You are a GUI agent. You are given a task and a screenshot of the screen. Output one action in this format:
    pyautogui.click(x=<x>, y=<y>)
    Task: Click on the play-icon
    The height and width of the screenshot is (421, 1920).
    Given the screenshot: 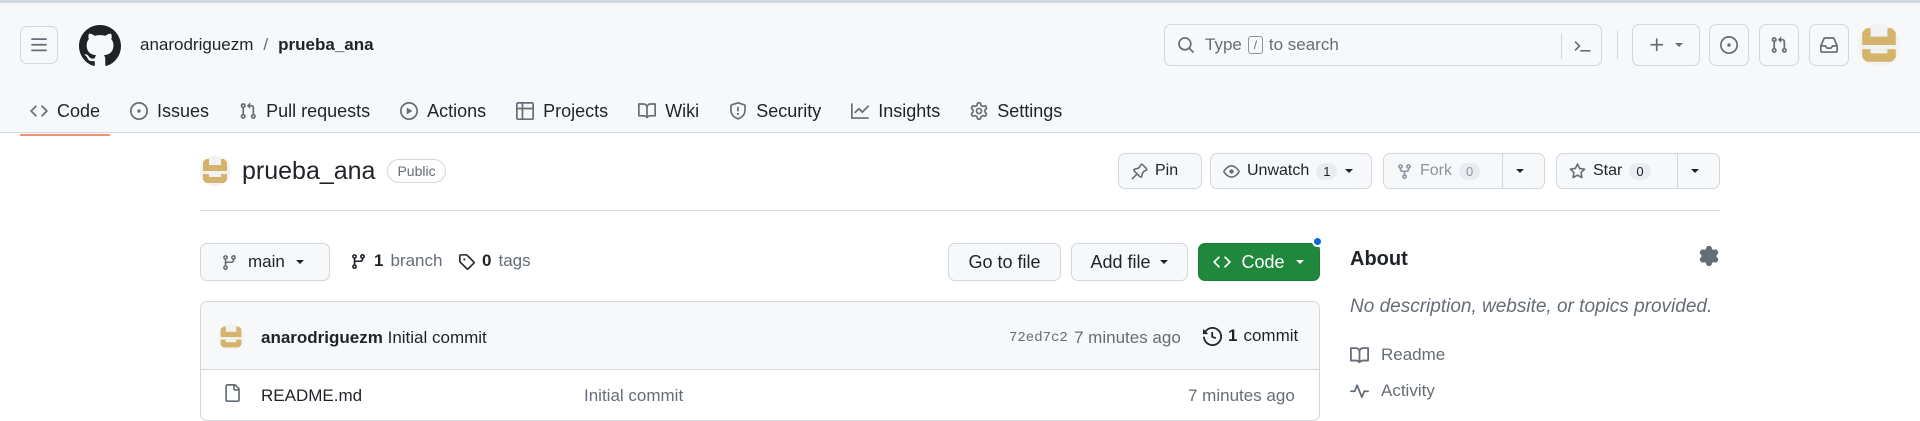 What is the action you would take?
    pyautogui.click(x=409, y=111)
    